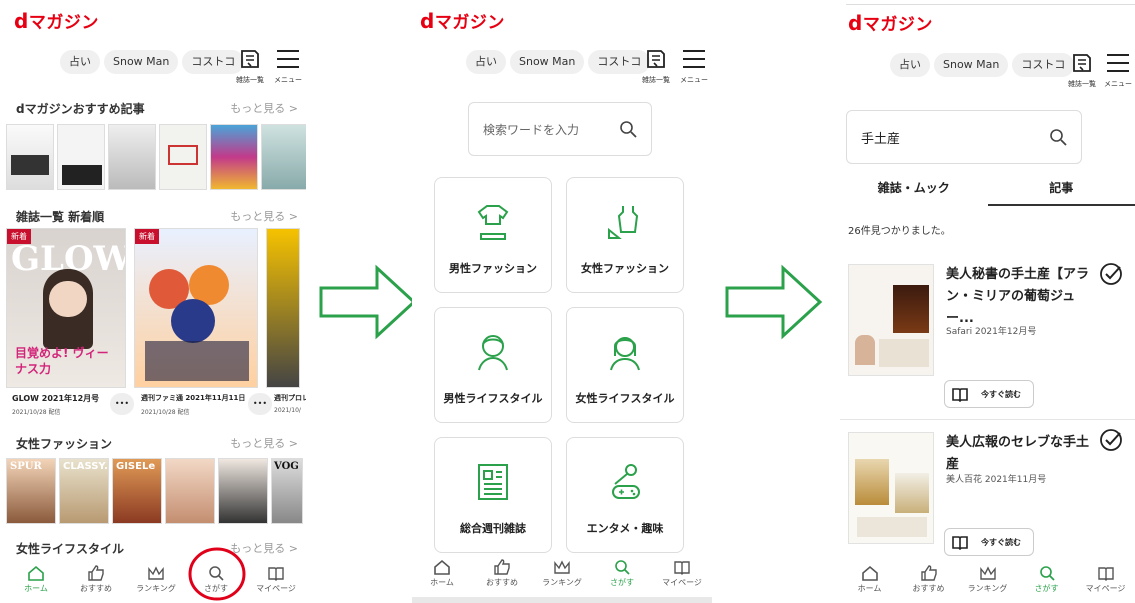 Image resolution: width=1135 pixels, height=603 pixels. I want to click on magazine-list-icon, so click(250, 59).